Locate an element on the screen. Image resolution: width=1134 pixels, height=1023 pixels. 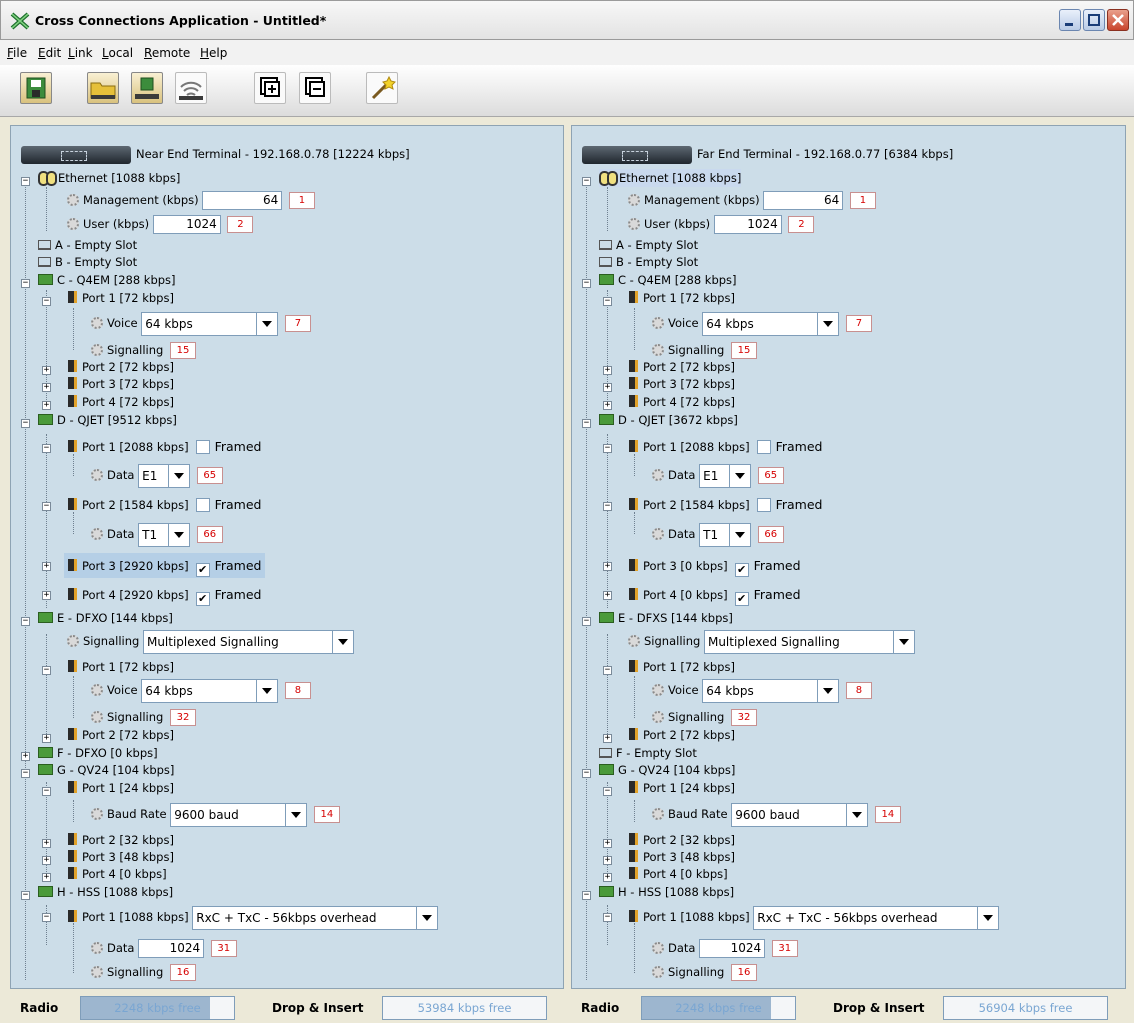
menu-remote: Remote is located at coordinates (167, 53).